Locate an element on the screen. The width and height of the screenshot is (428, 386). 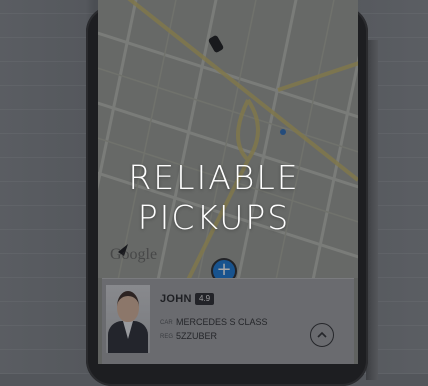
expand-button is located at coordinates (322, 335).